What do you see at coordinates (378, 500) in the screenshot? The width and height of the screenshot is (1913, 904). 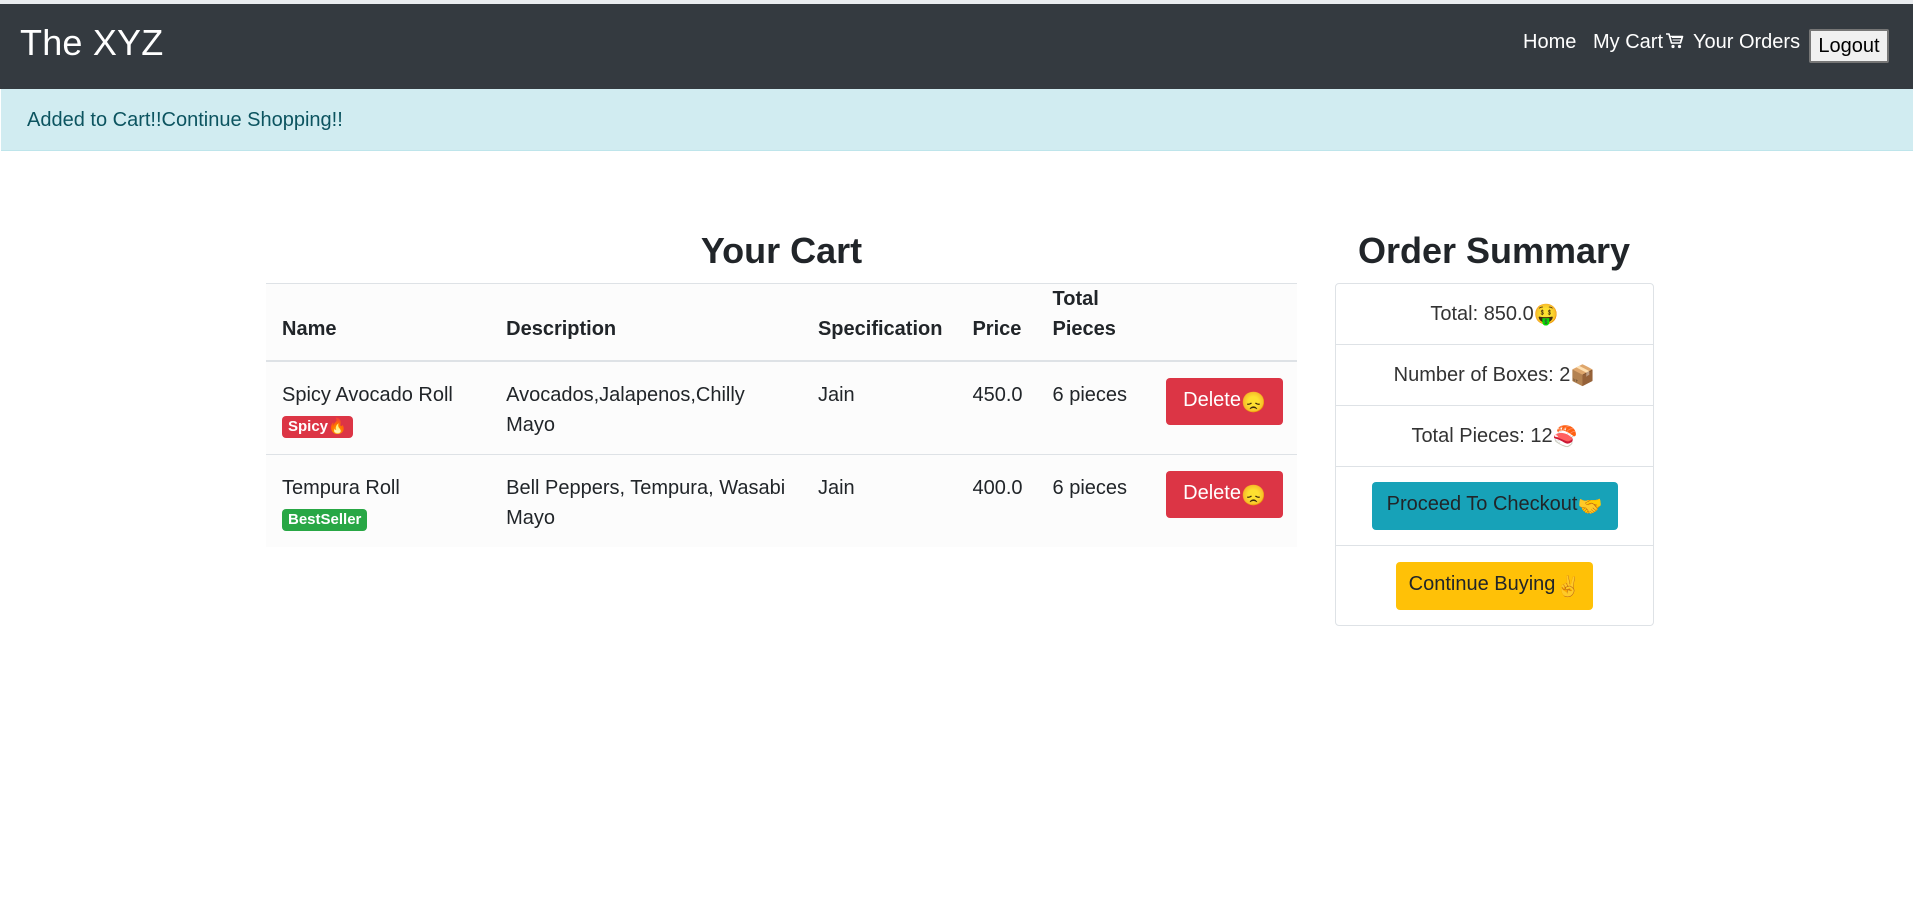 I see `cell-name: Tempura Roll BestSeller` at bounding box center [378, 500].